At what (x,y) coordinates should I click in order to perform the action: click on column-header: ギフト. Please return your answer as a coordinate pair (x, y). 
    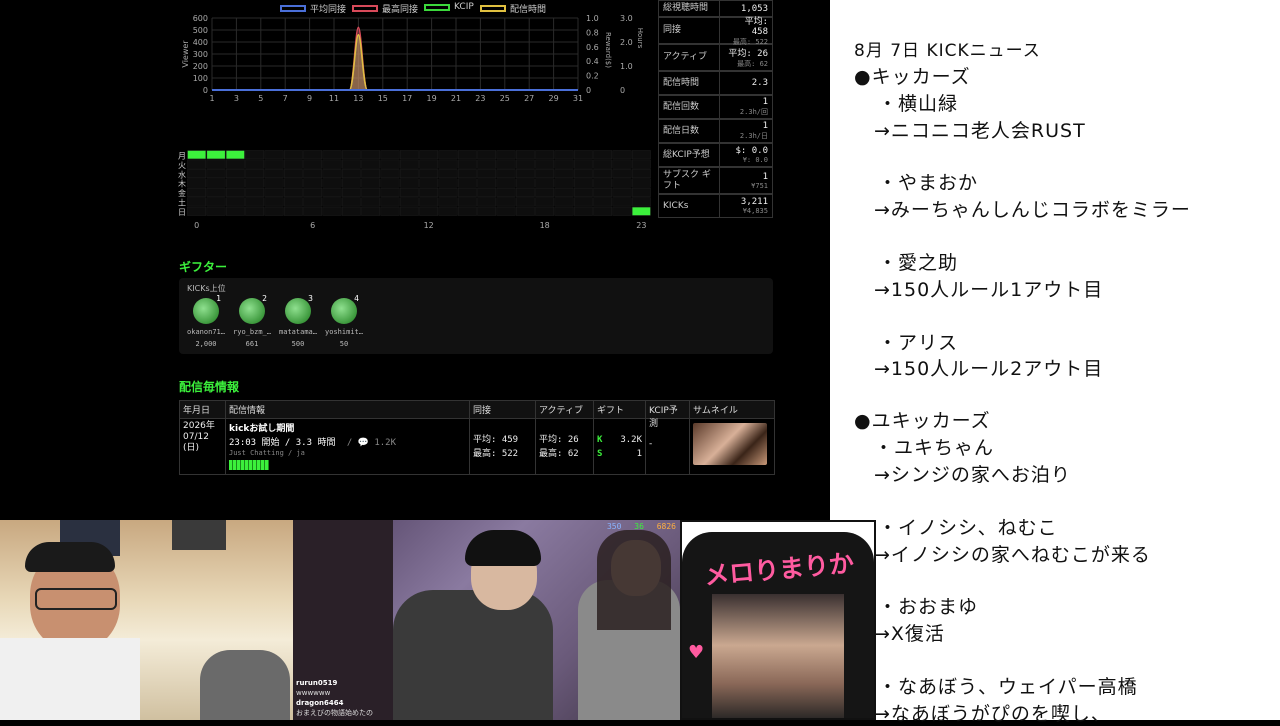
    Looking at the image, I should click on (620, 409).